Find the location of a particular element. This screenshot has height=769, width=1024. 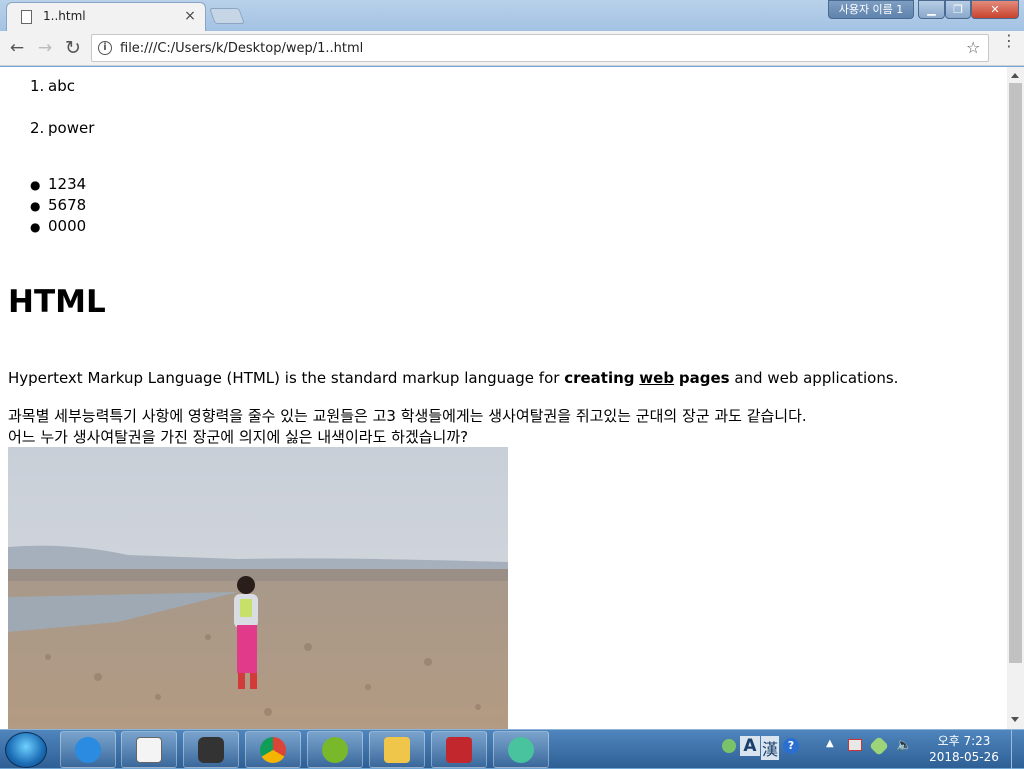

list-text: 1234 is located at coordinates (67, 184).